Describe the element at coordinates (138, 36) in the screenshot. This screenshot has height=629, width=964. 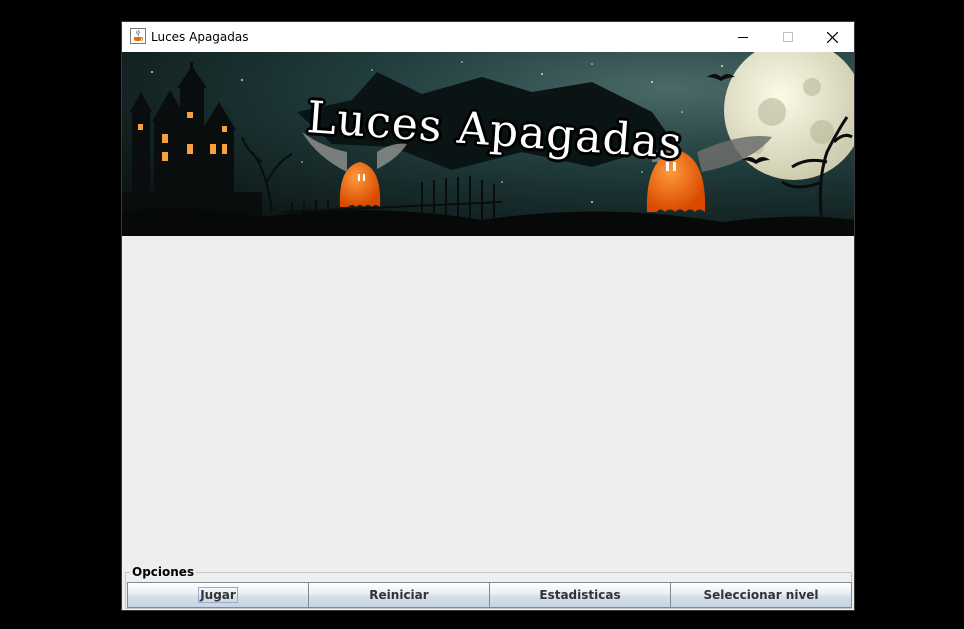
I see `java-cup-icon` at that location.